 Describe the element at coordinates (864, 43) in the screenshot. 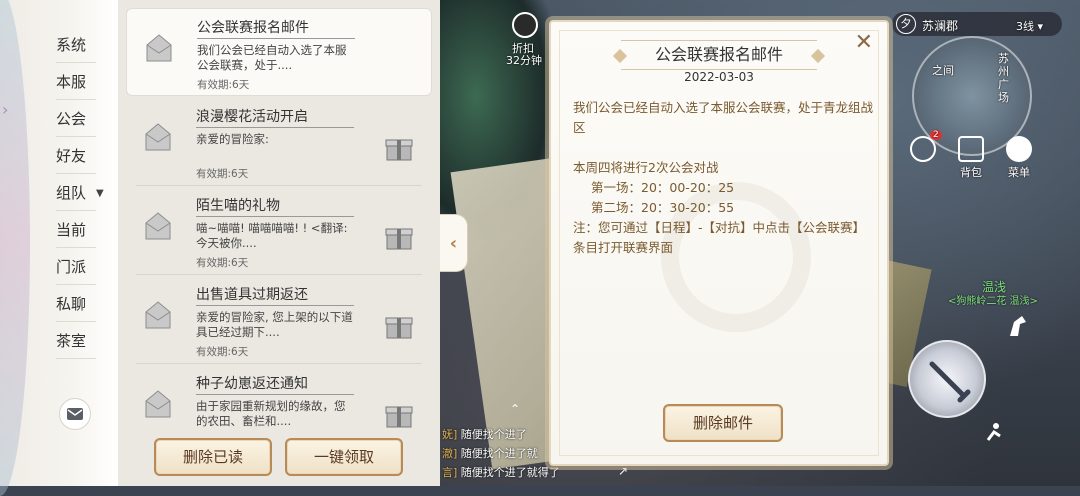

I see `close-icon: ✕` at that location.